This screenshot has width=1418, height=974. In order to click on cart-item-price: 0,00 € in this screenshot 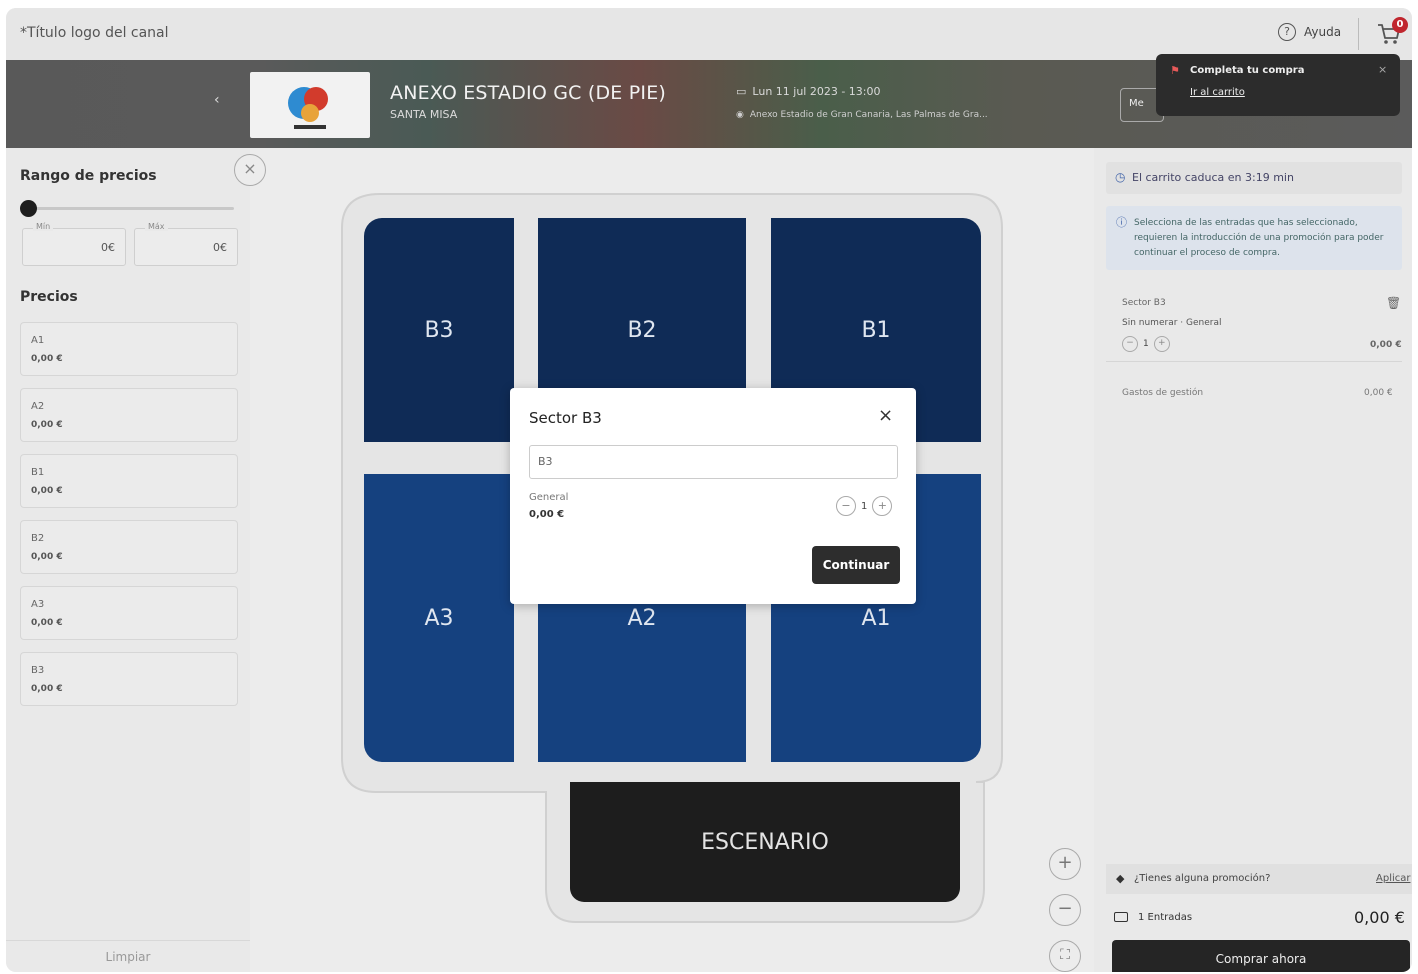, I will do `click(1386, 345)`.